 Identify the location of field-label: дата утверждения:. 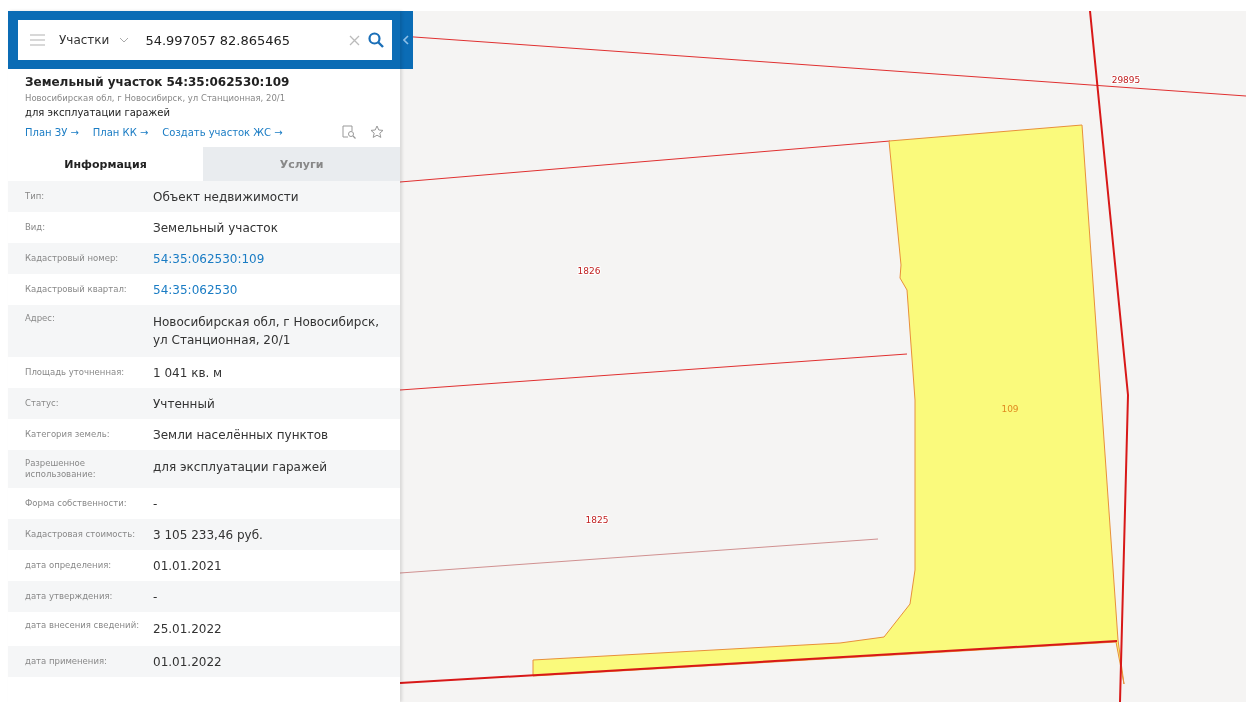
(69, 597).